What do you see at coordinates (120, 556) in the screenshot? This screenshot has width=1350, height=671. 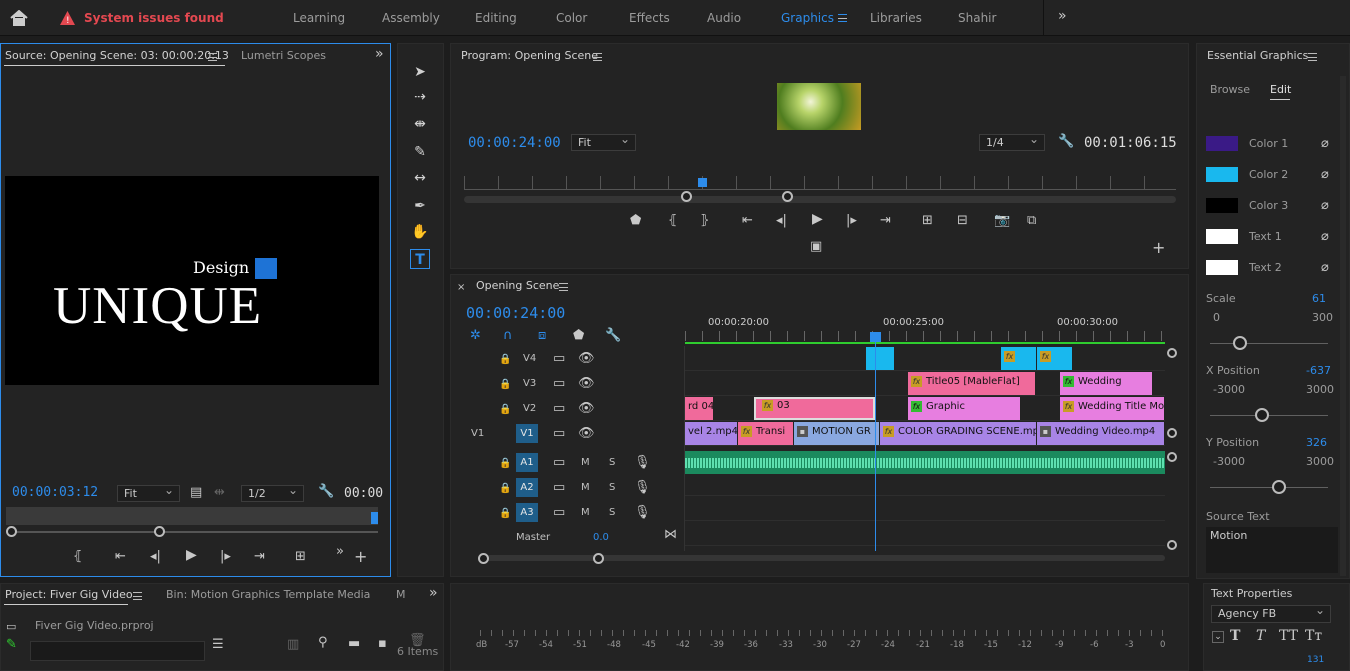 I see `go-to-in-icon: ⇤` at bounding box center [120, 556].